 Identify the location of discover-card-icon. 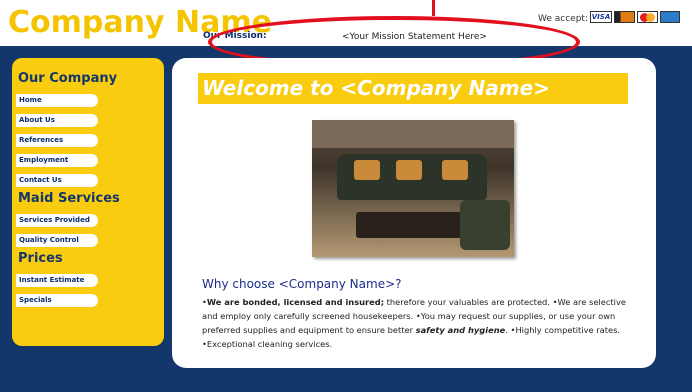
(624, 17).